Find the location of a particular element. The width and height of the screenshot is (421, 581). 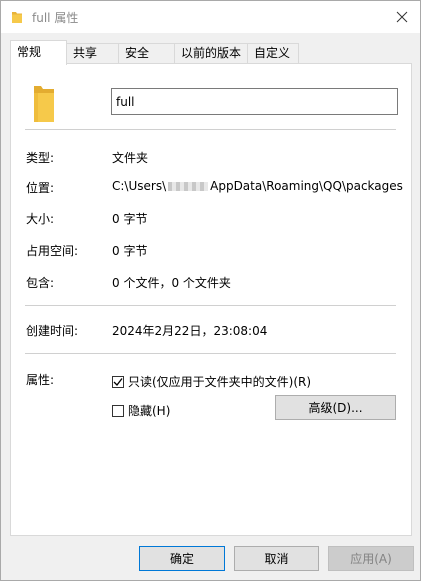

readonly-checkbox is located at coordinates (118, 381).